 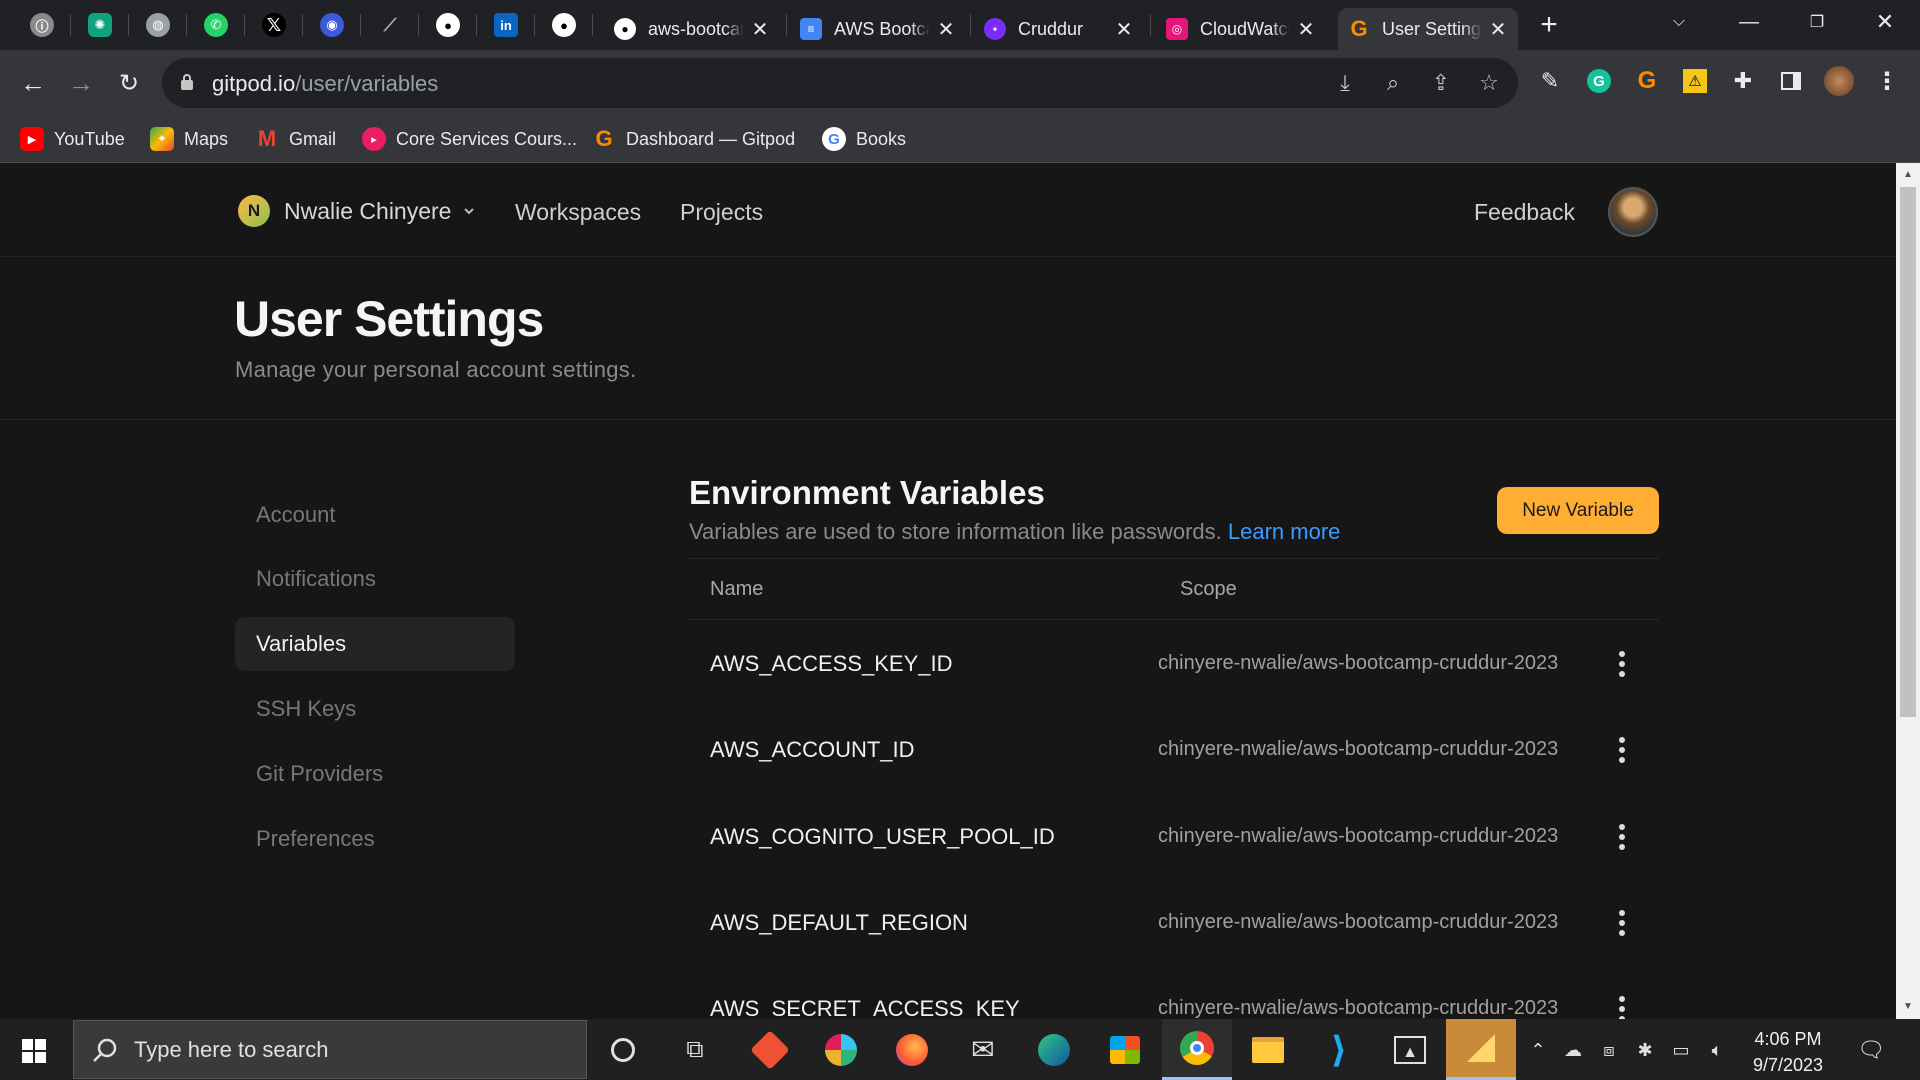 I want to click on bookmark-star-icon: ☆, so click(x=1489, y=83).